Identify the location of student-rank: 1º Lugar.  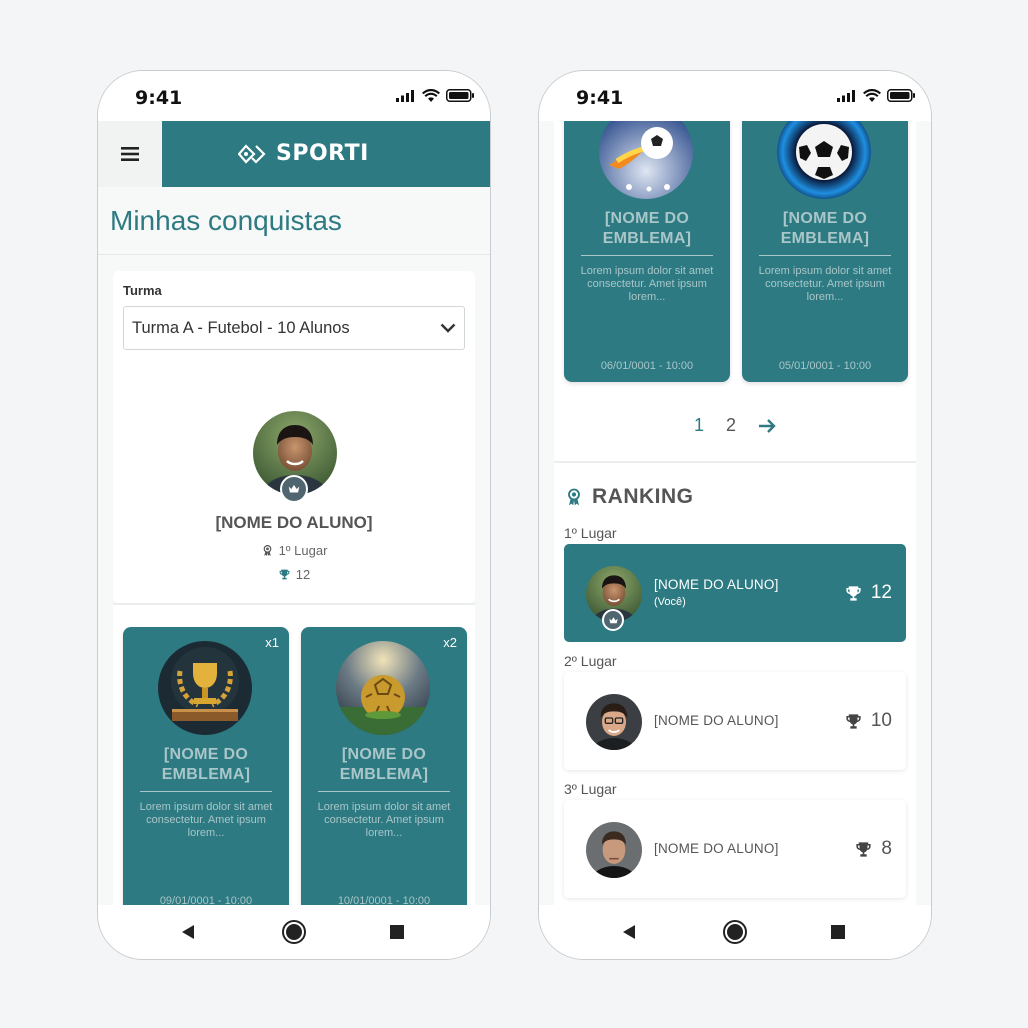
(294, 550).